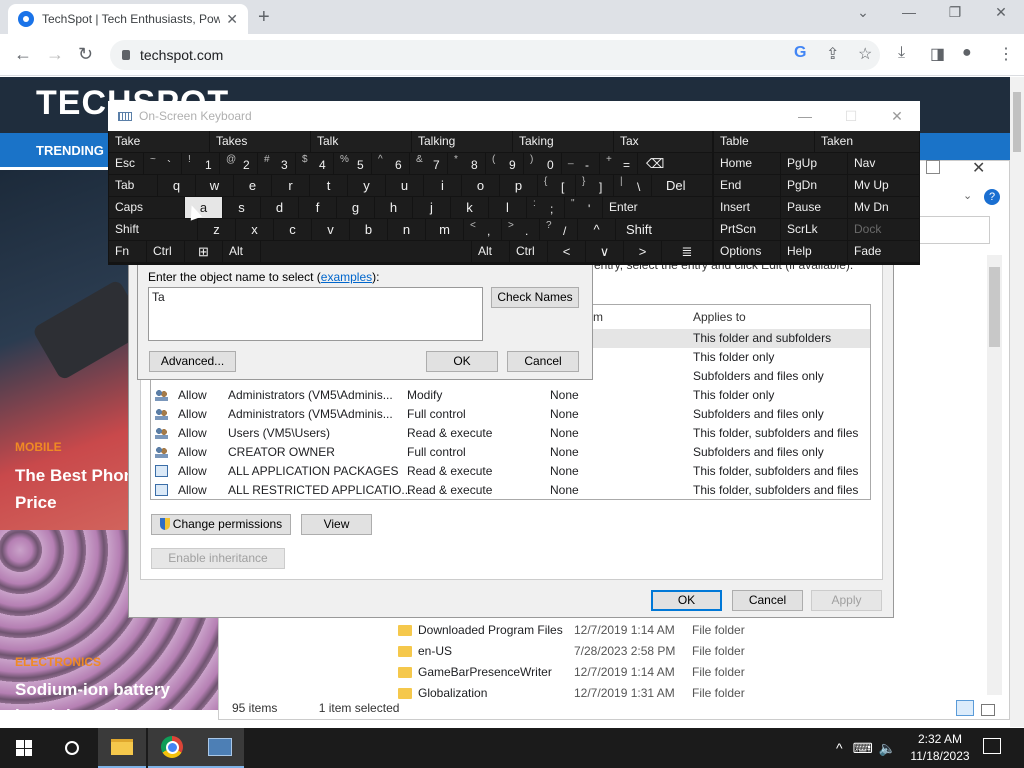 The height and width of the screenshot is (768, 1024). What do you see at coordinates (328, 185) in the screenshot?
I see `key-t: t` at bounding box center [328, 185].